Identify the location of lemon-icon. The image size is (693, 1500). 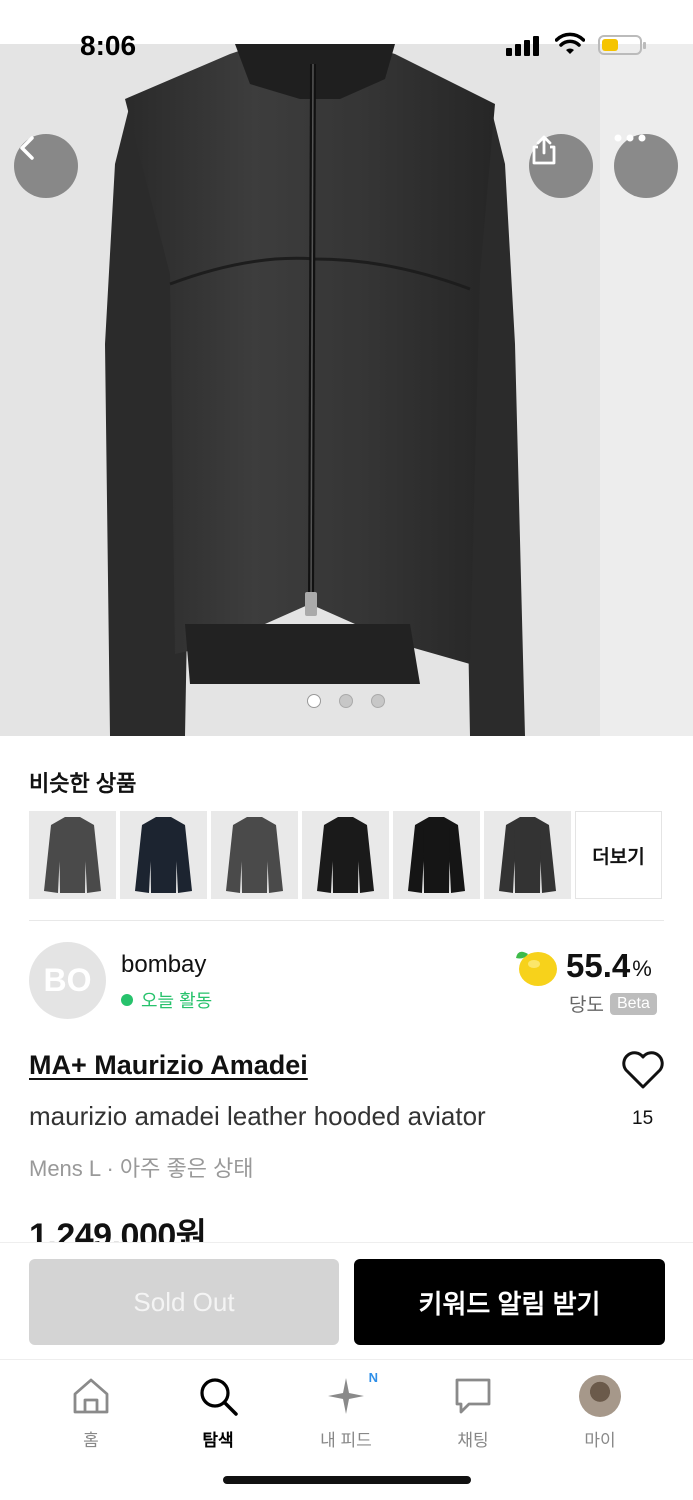
(536, 968).